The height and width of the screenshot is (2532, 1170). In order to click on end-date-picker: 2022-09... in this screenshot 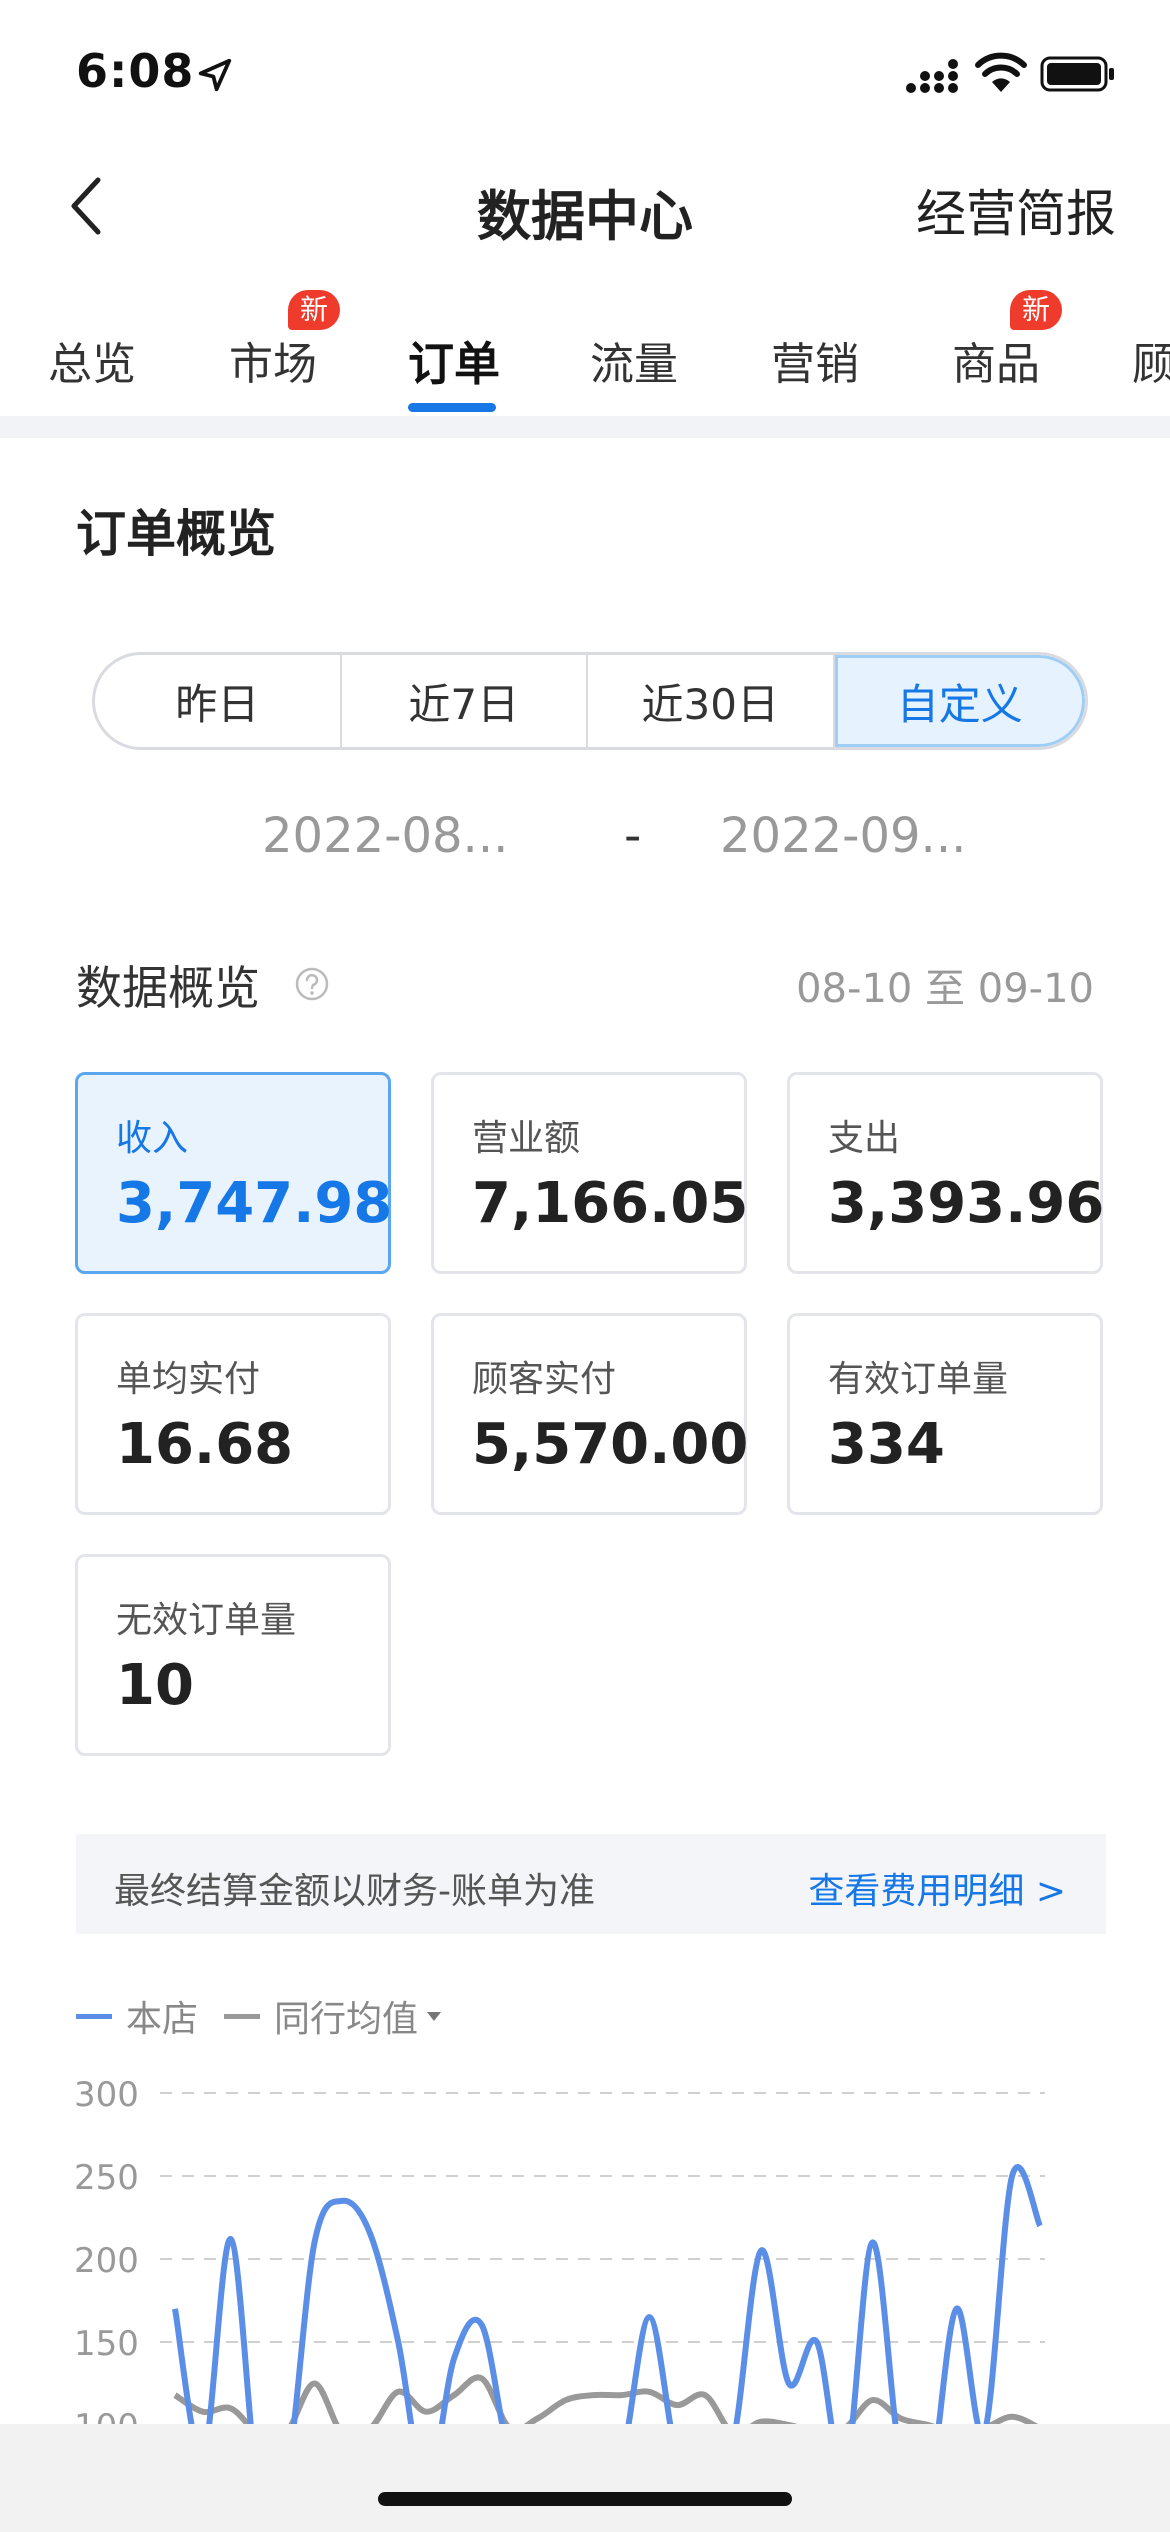, I will do `click(843, 836)`.